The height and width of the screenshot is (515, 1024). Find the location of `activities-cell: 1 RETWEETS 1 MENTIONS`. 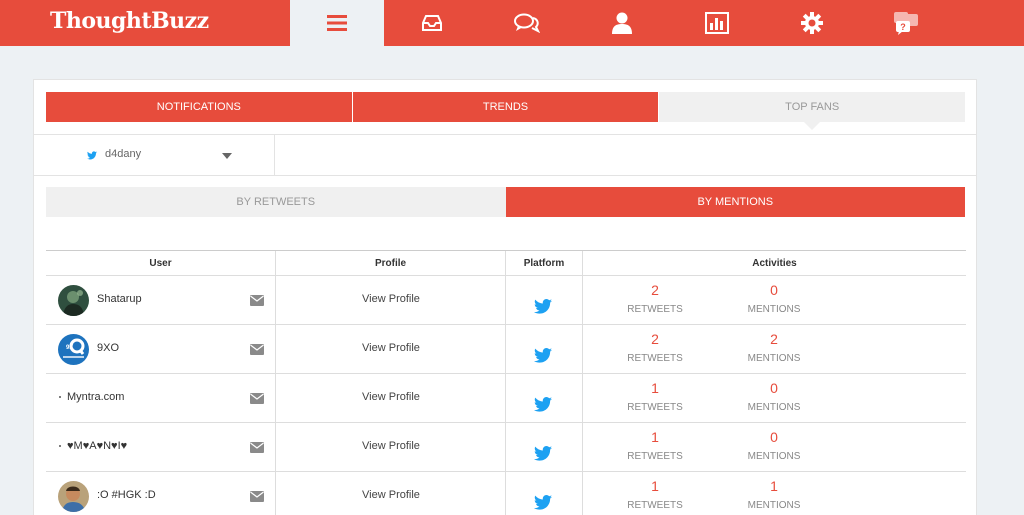

activities-cell: 1 RETWEETS 1 MENTIONS is located at coordinates (774, 493).